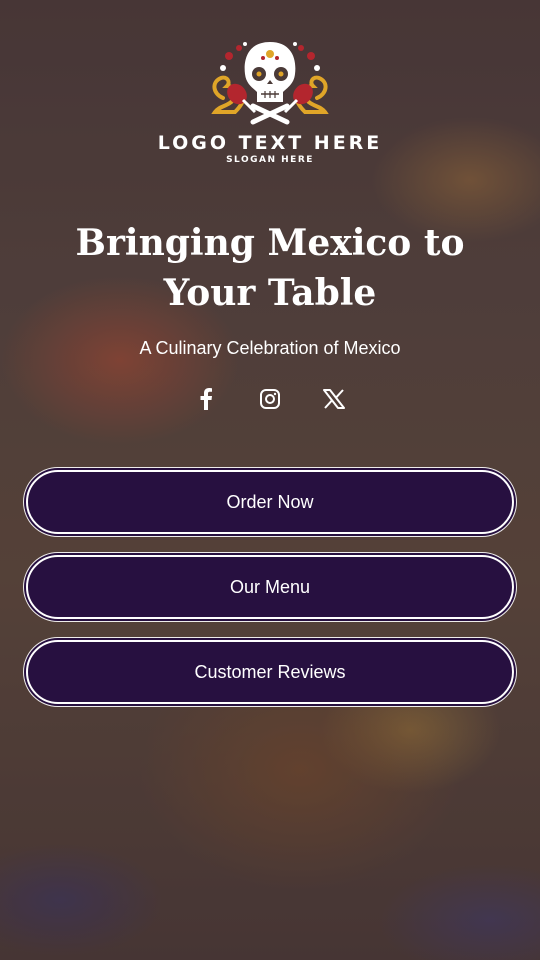  I want to click on x-icon, so click(334, 399).